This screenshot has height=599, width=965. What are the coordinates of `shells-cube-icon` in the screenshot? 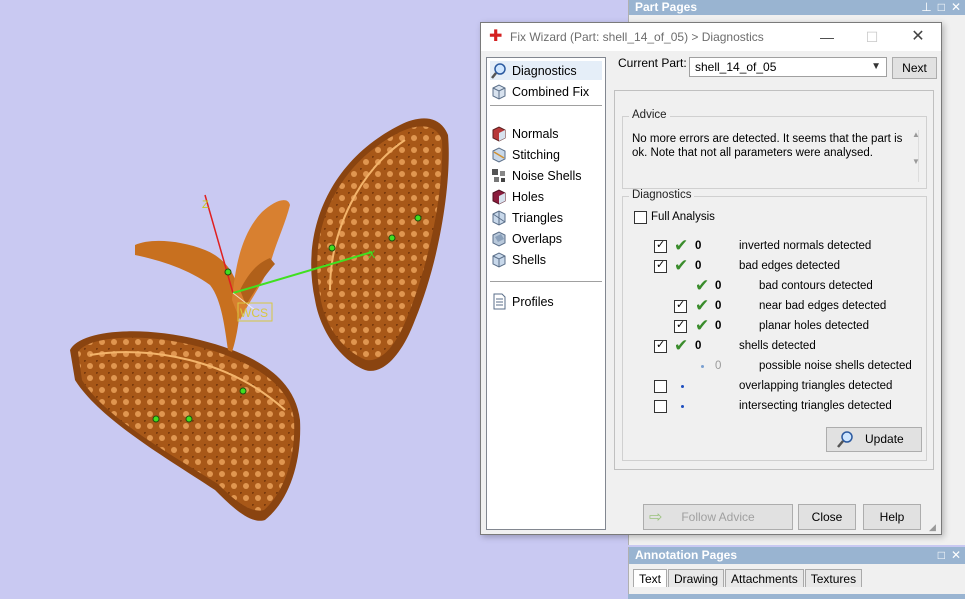 It's located at (499, 260).